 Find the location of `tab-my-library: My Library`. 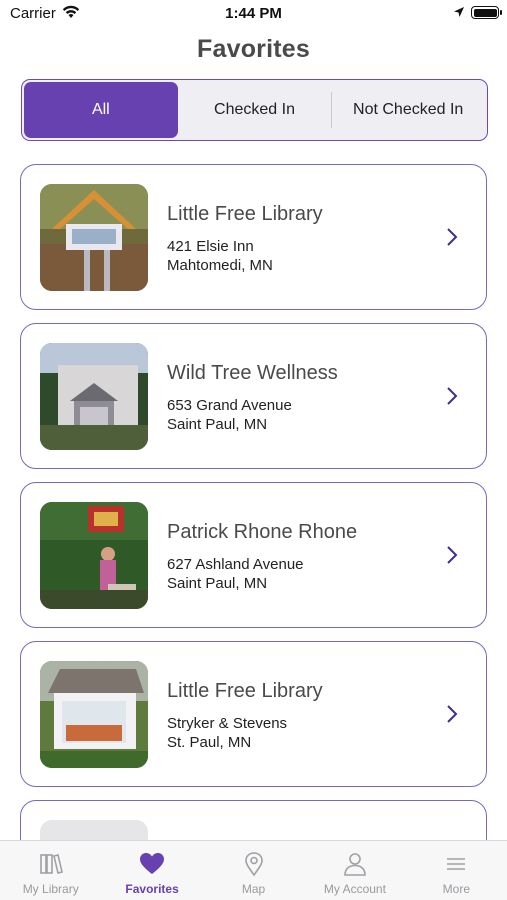

tab-my-library: My Library is located at coordinates (50, 870).